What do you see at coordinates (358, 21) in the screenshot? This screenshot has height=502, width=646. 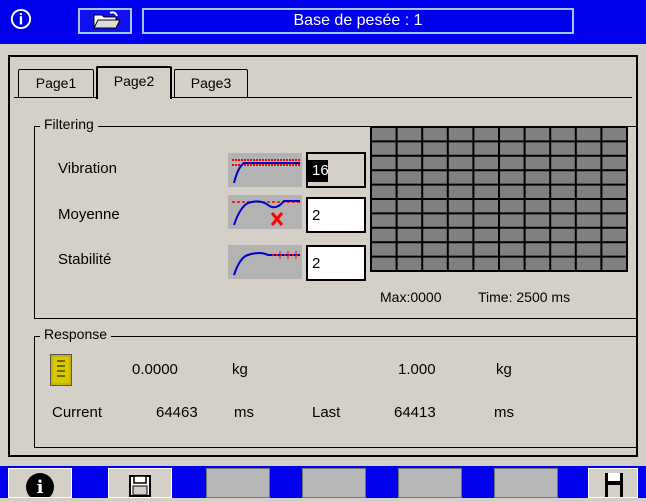 I see `window-title: Base de pesée : 1` at bounding box center [358, 21].